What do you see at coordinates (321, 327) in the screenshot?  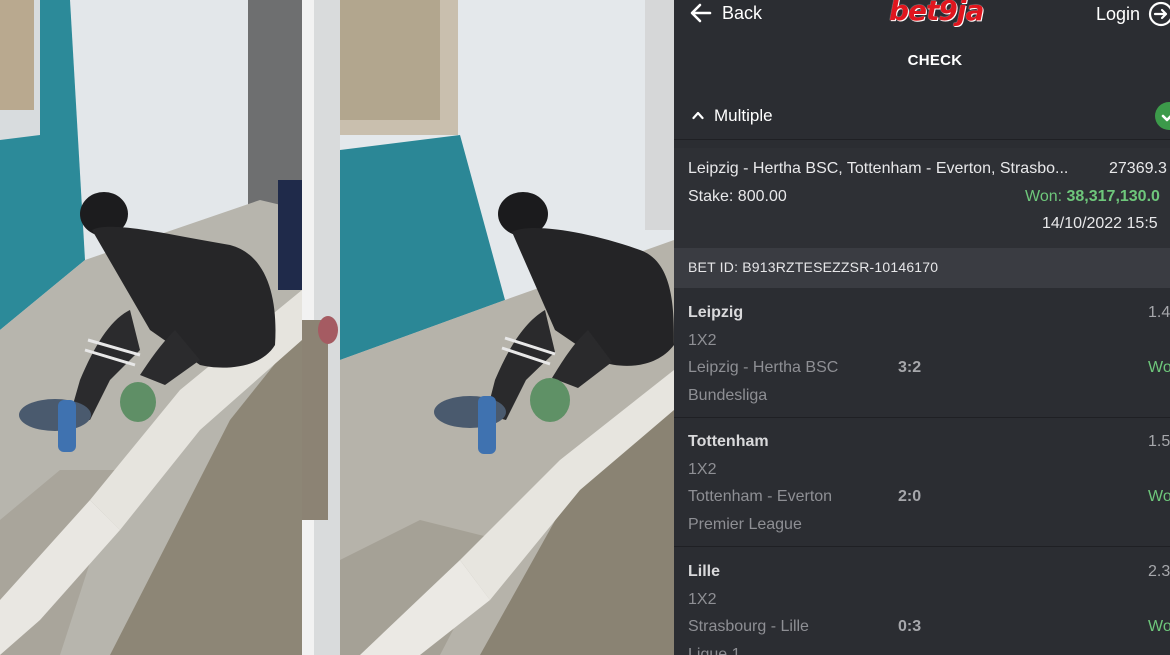 I see `photo-divider` at bounding box center [321, 327].